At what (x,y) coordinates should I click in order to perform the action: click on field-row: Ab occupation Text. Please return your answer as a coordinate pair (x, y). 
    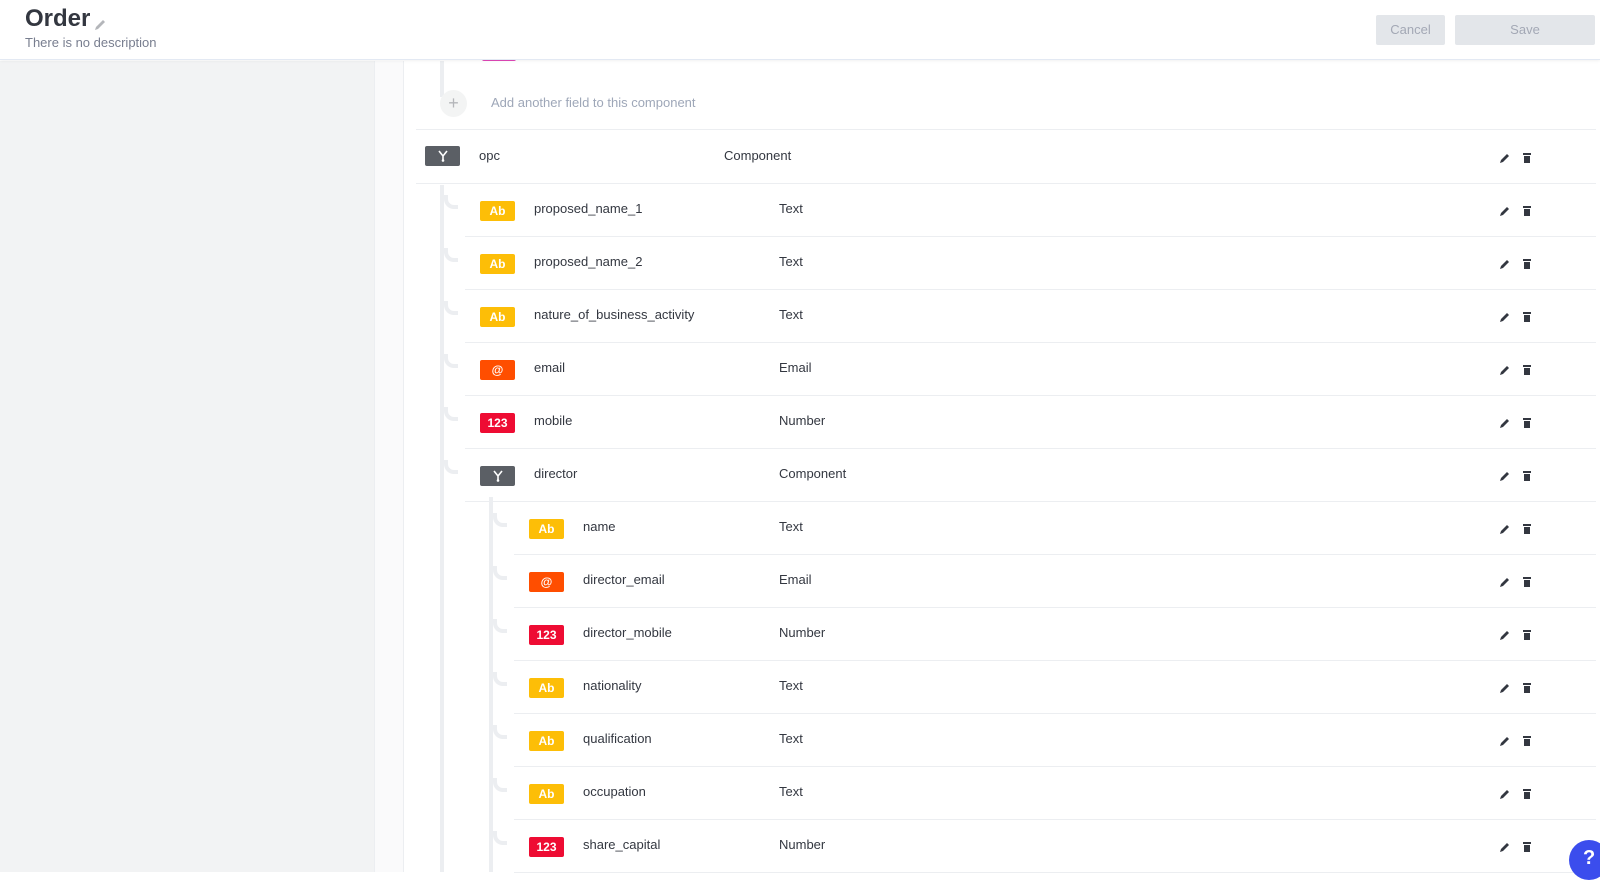
    Looking at the image, I should click on (1044, 793).